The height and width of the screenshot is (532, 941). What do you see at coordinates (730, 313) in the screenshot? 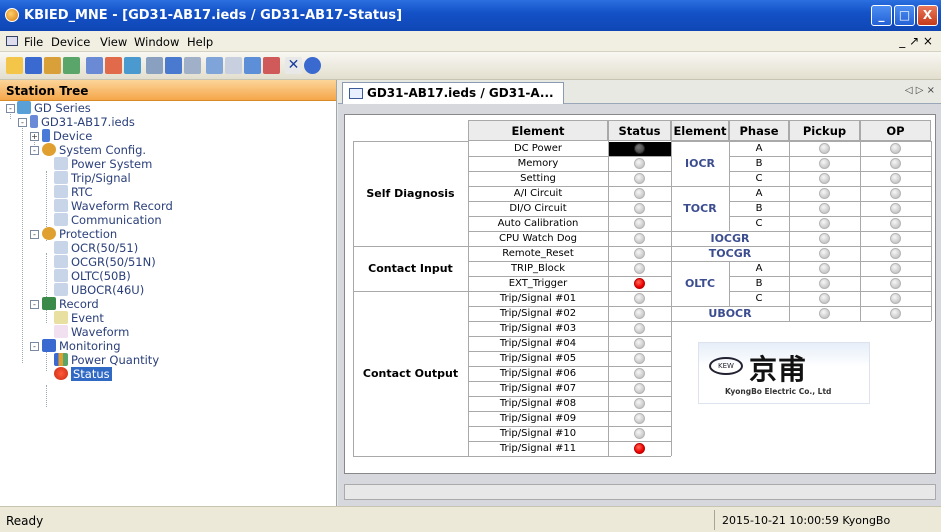
I see `group-ubocr: UBOCR` at bounding box center [730, 313].